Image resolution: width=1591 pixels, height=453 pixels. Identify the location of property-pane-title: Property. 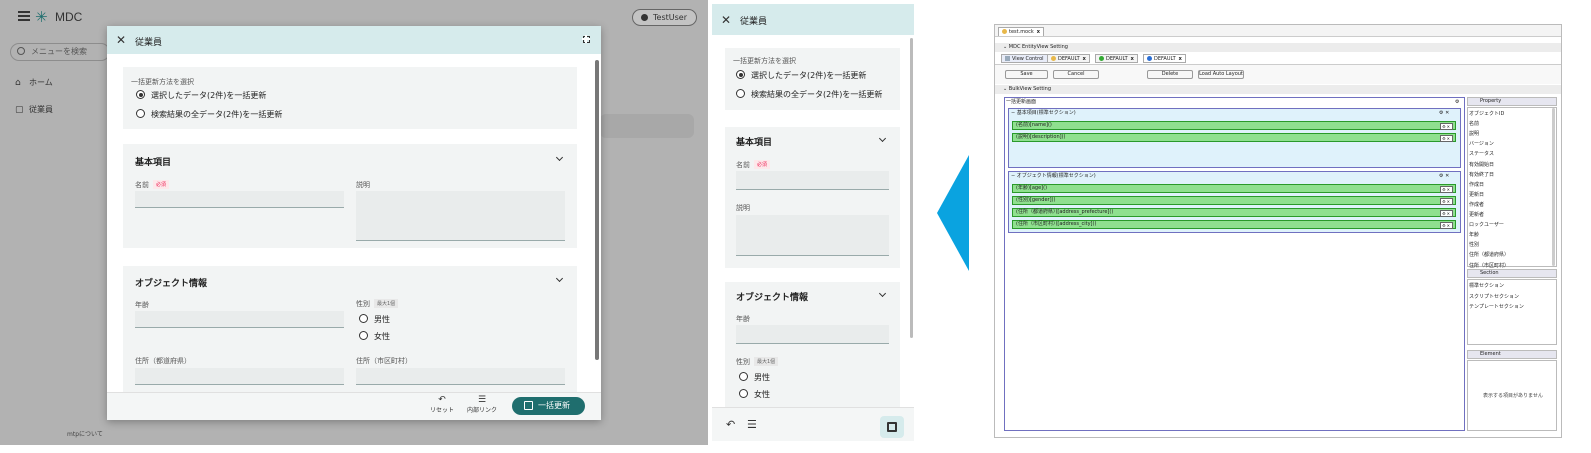
(1512, 101).